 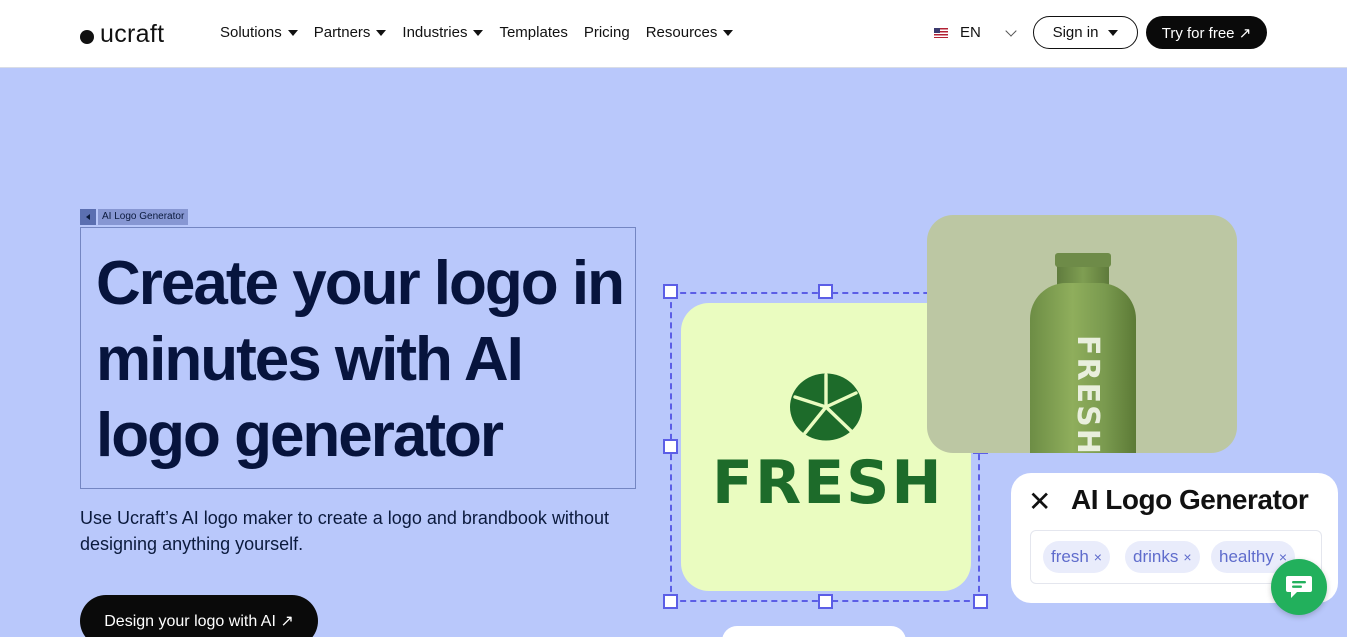 I want to click on nav-label: Partners, so click(x=342, y=32).